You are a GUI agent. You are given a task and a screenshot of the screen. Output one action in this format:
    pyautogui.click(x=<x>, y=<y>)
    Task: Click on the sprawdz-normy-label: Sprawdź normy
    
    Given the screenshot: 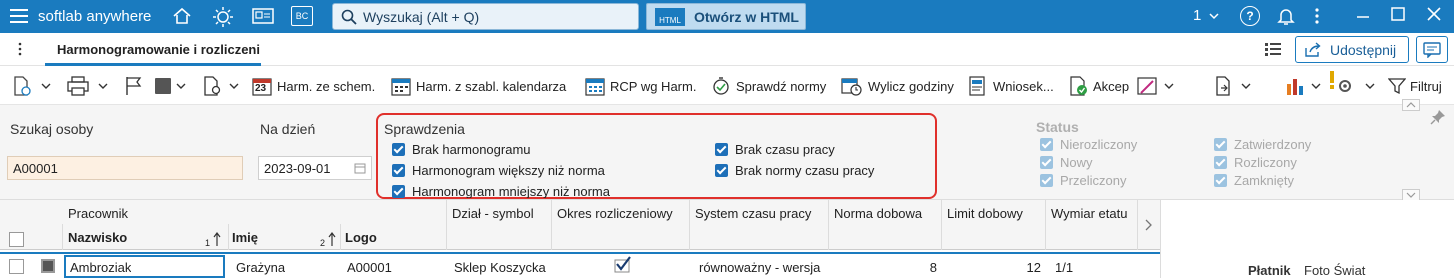 What is the action you would take?
    pyautogui.click(x=781, y=86)
    